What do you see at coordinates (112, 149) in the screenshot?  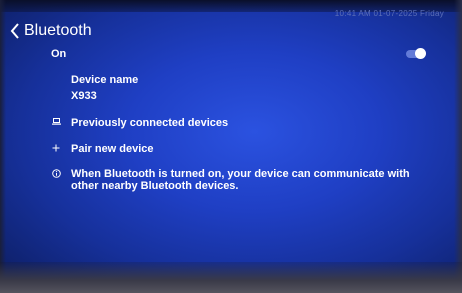 I see `pair-new-device-label: Pair new device` at bounding box center [112, 149].